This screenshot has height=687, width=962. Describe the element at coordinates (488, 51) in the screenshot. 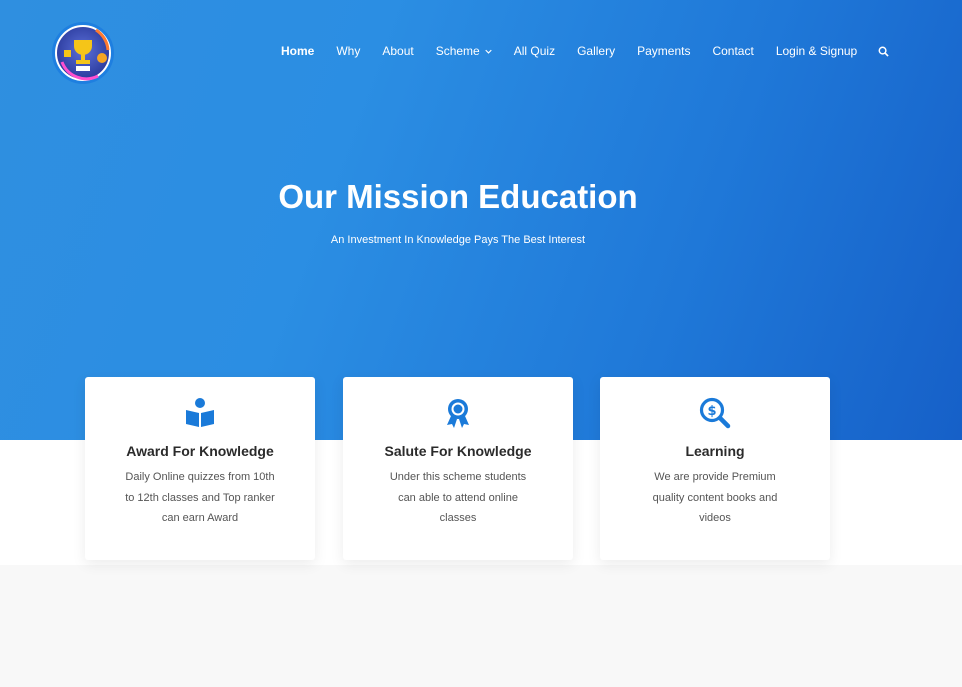

I see `chevron-down-icon` at that location.